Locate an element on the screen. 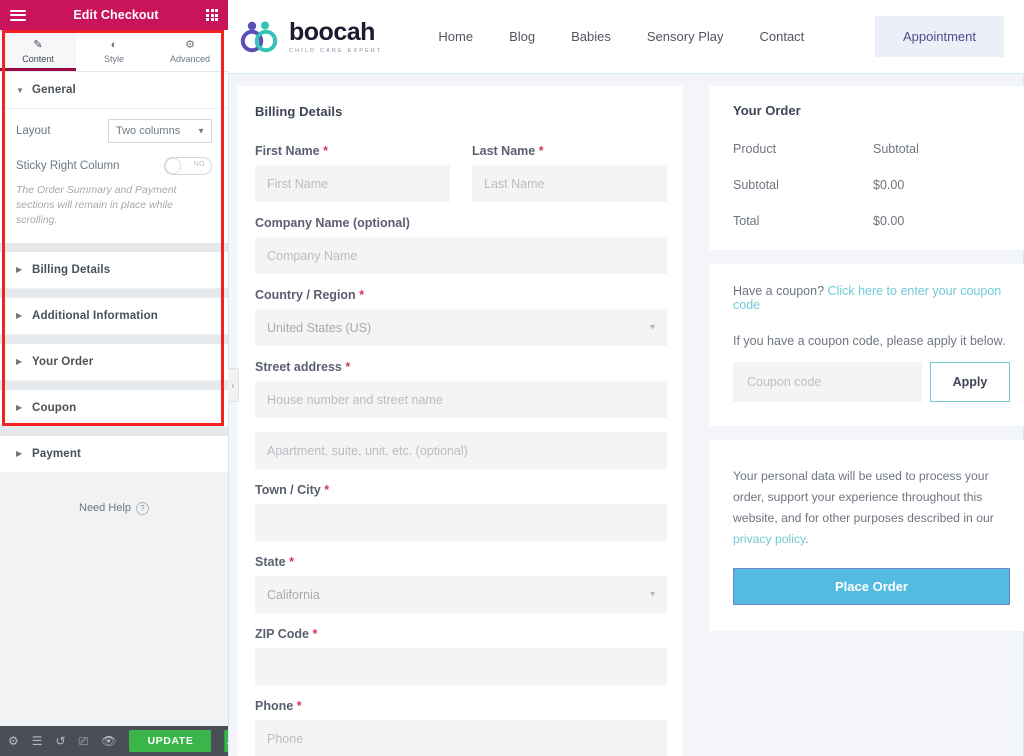 The width and height of the screenshot is (1024, 756). first-name-input is located at coordinates (352, 183).